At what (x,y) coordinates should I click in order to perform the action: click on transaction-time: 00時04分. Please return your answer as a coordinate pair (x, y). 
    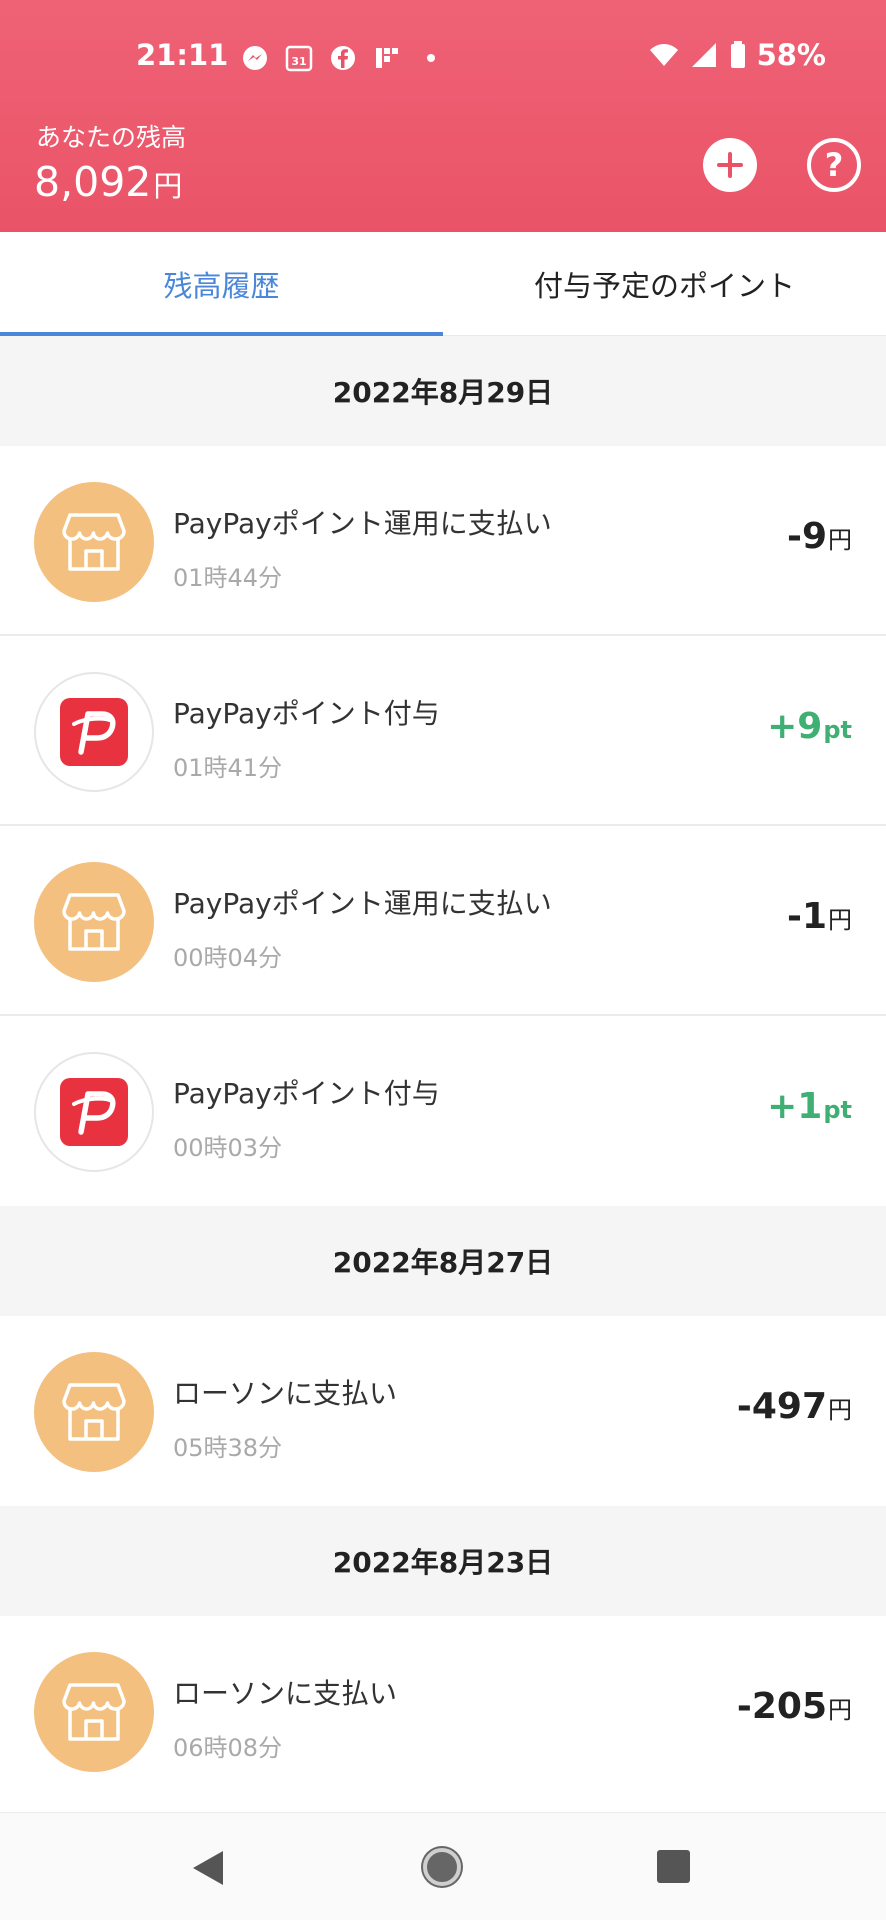
    Looking at the image, I should click on (228, 958).